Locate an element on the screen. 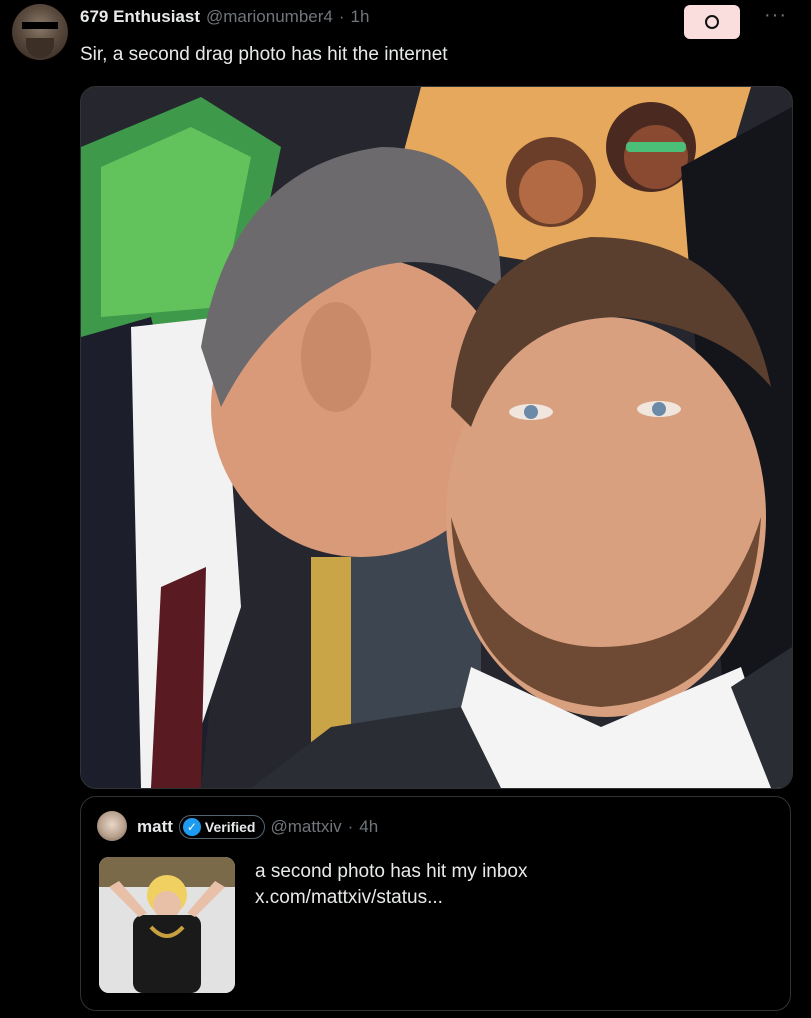  checkmark-icon: ✓ is located at coordinates (191, 827).